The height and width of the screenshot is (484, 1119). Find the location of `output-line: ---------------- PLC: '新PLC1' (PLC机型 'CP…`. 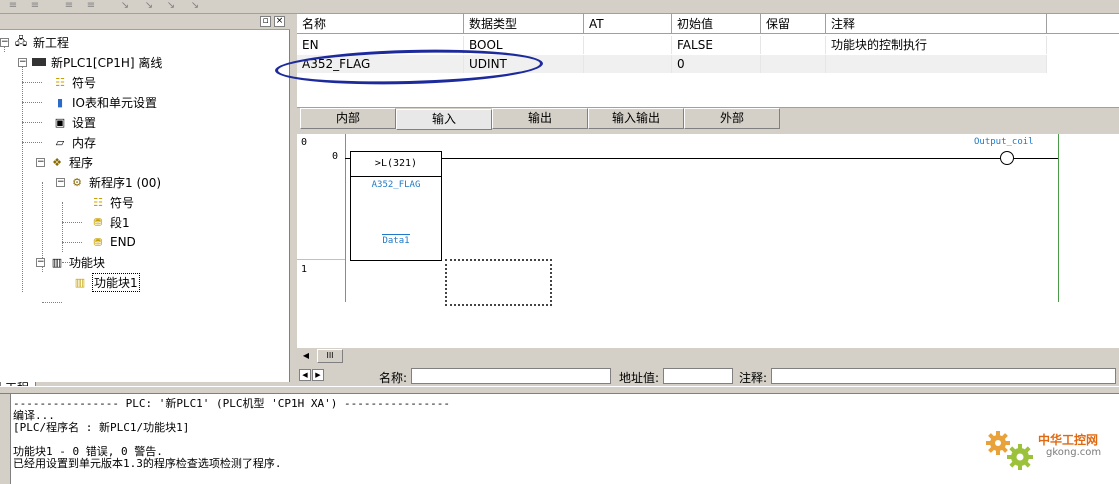

output-line: ---------------- PLC: '新PLC1' (PLC机型 'CP… is located at coordinates (231, 403).